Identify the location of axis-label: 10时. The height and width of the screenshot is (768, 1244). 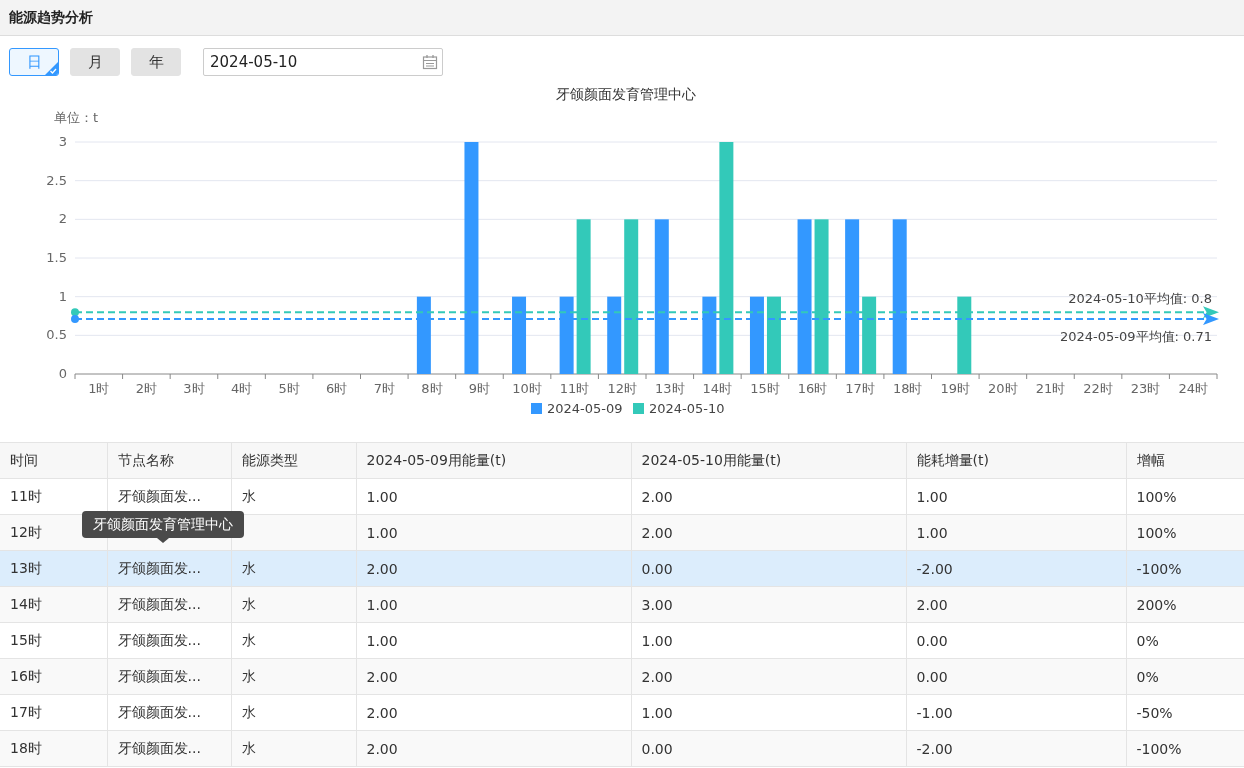
(527, 388).